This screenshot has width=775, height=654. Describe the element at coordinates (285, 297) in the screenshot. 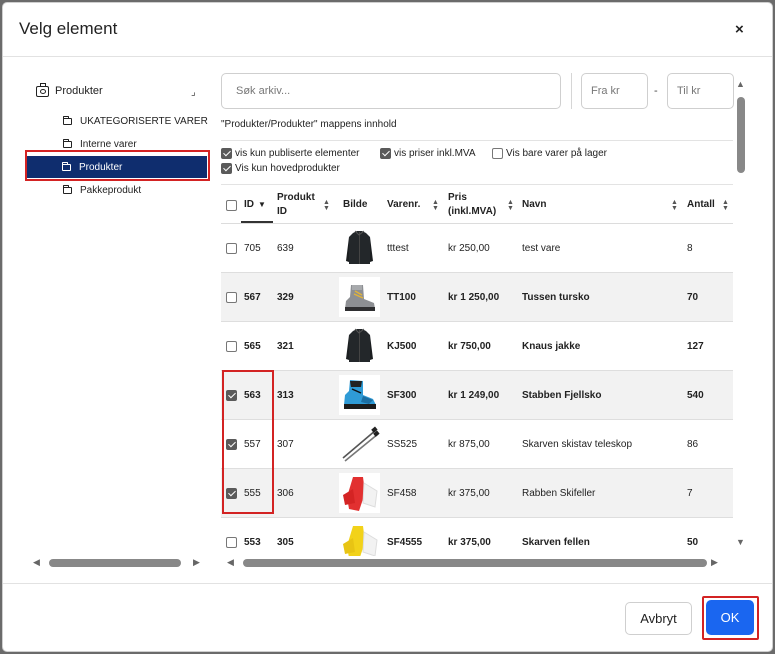

I see `cell-produkt-id: 329` at that location.